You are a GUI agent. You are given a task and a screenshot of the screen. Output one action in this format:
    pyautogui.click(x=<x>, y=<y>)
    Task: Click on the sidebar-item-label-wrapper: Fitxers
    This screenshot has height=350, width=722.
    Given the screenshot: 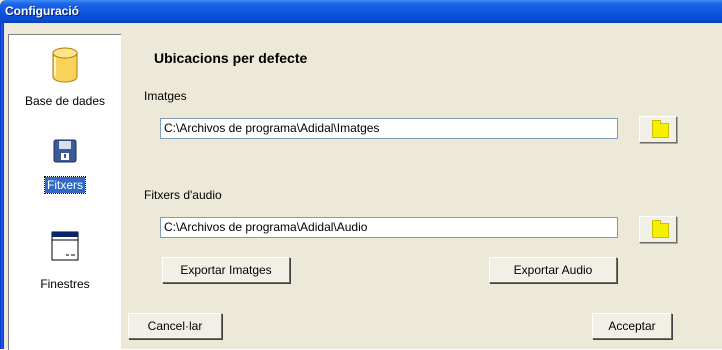 What is the action you would take?
    pyautogui.click(x=65, y=185)
    